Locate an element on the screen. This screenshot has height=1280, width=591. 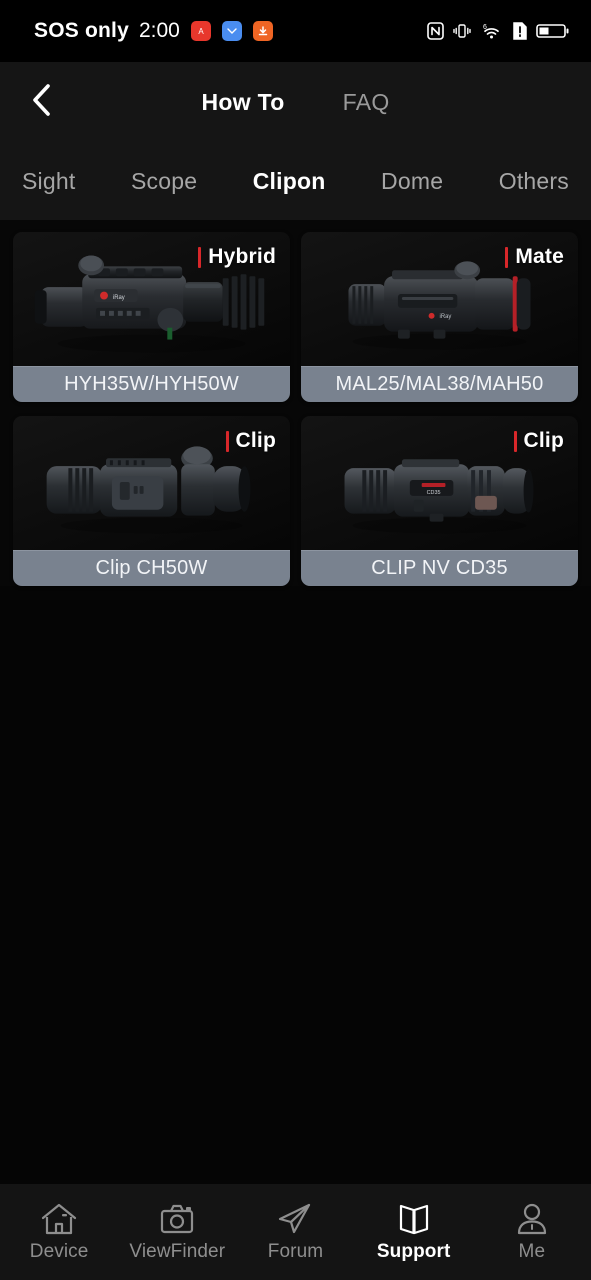
category-tab-bar: Sight Scope Clipon Dome Others is located at coordinates (295, 181).